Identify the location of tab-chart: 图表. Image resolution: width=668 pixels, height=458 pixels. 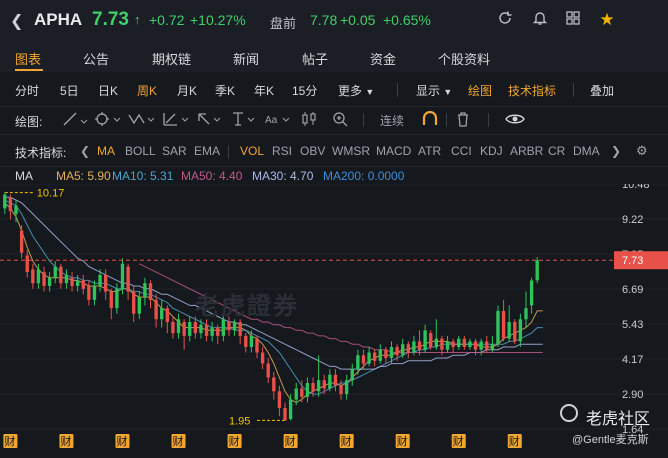
(28, 58).